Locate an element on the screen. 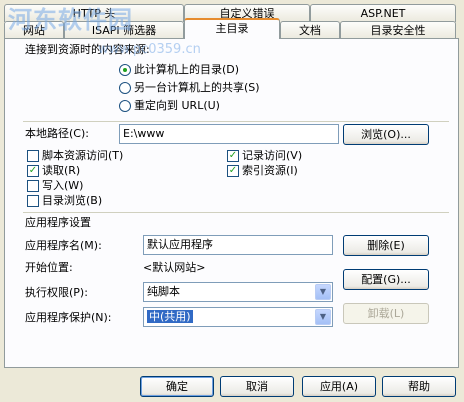 Image resolution: width=464 pixels, height=402 pixels. checkbox-write: 写入(W) is located at coordinates (55, 186).